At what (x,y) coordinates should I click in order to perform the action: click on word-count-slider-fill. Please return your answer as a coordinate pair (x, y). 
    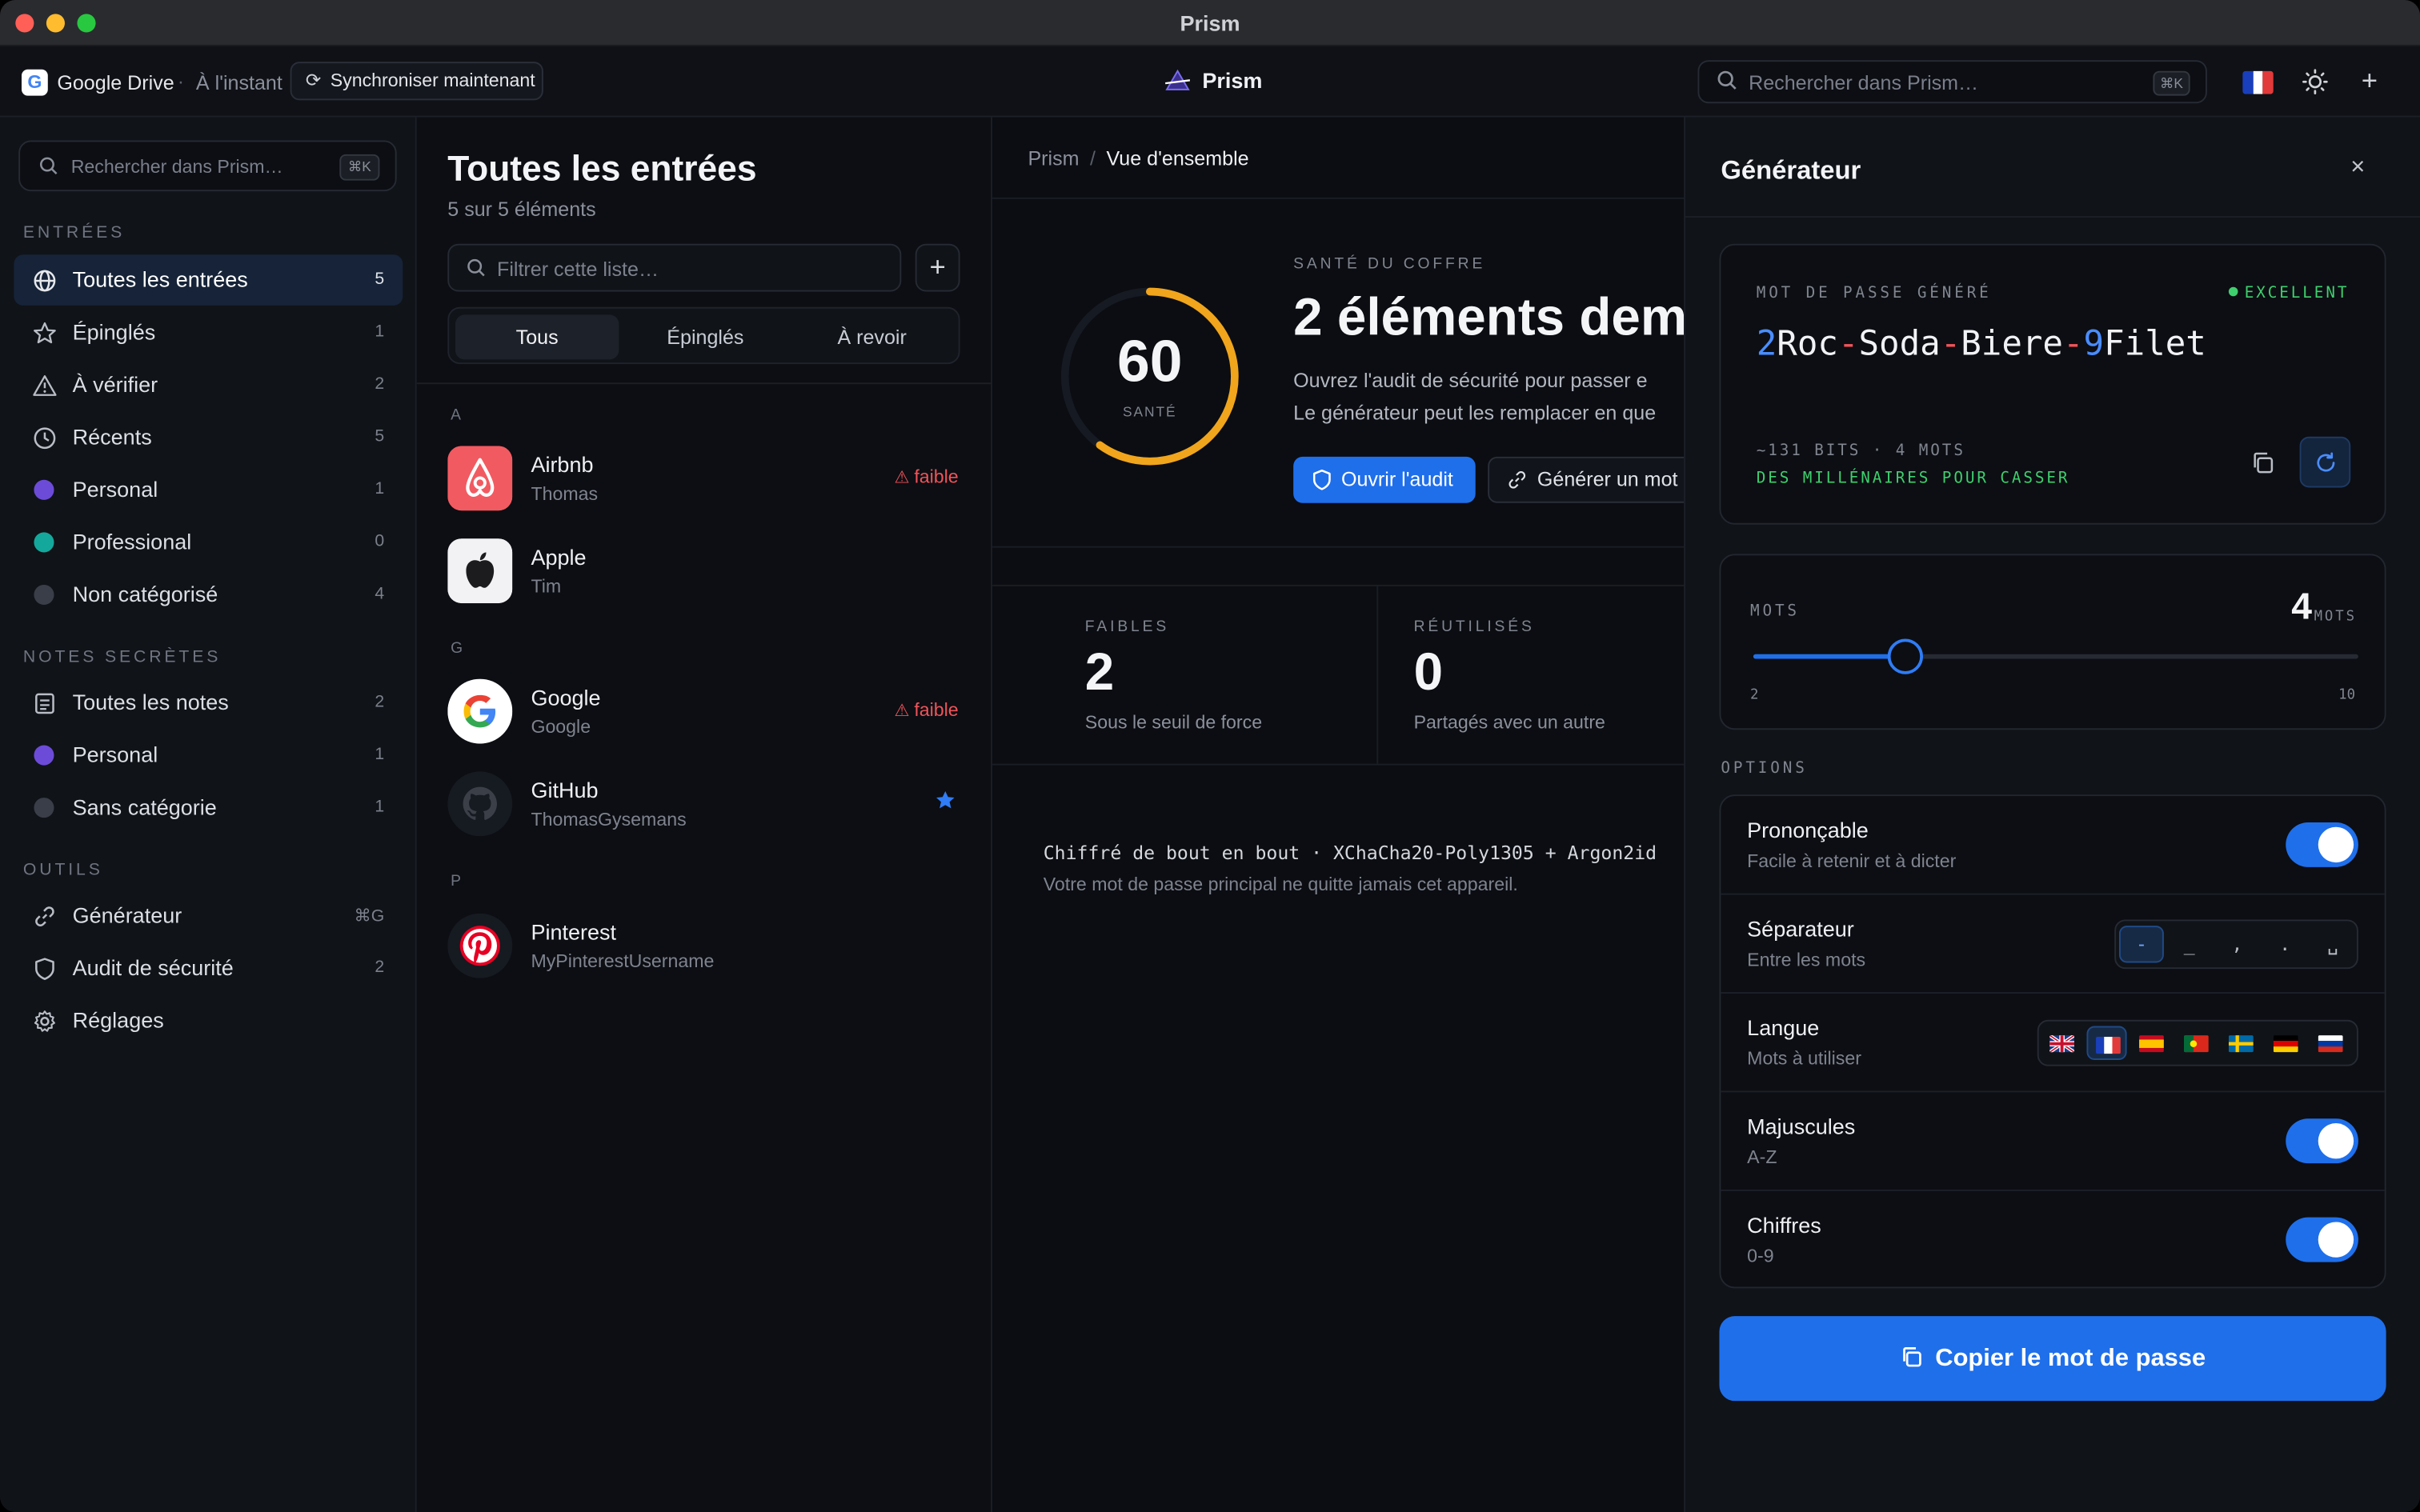
    Looking at the image, I should click on (1829, 656).